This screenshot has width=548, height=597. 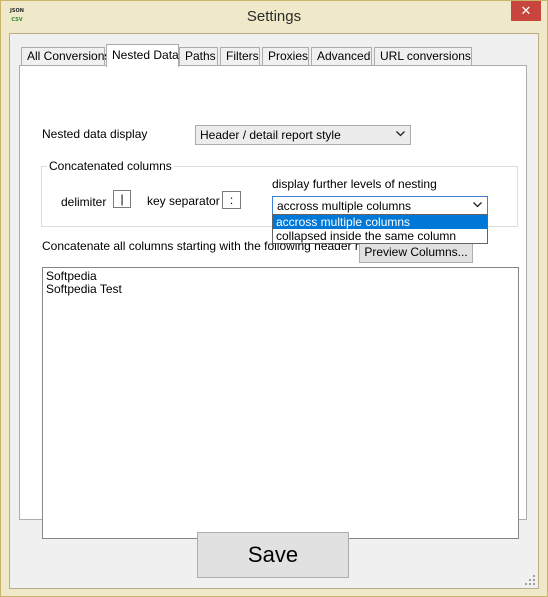 I want to click on window-title: Settings, so click(x=274, y=16).